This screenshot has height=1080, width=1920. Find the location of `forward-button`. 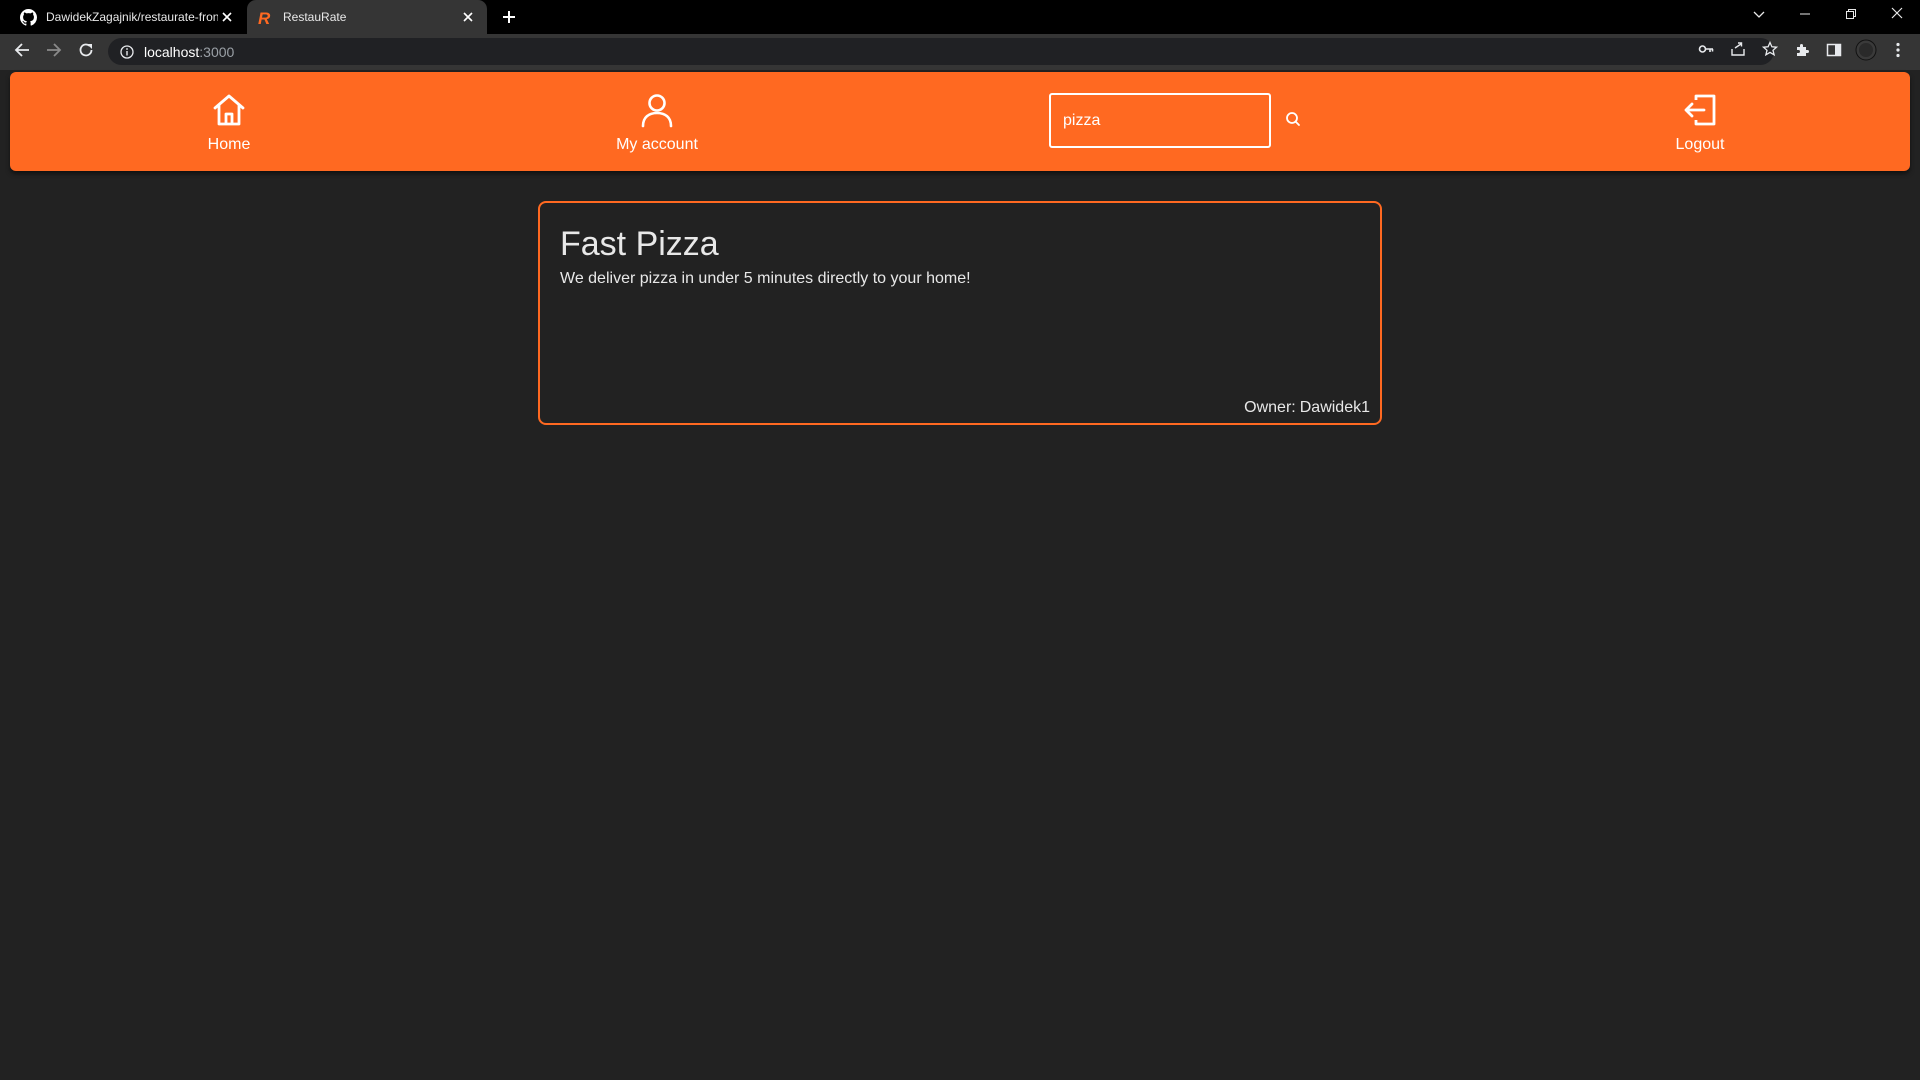

forward-button is located at coordinates (54, 52).